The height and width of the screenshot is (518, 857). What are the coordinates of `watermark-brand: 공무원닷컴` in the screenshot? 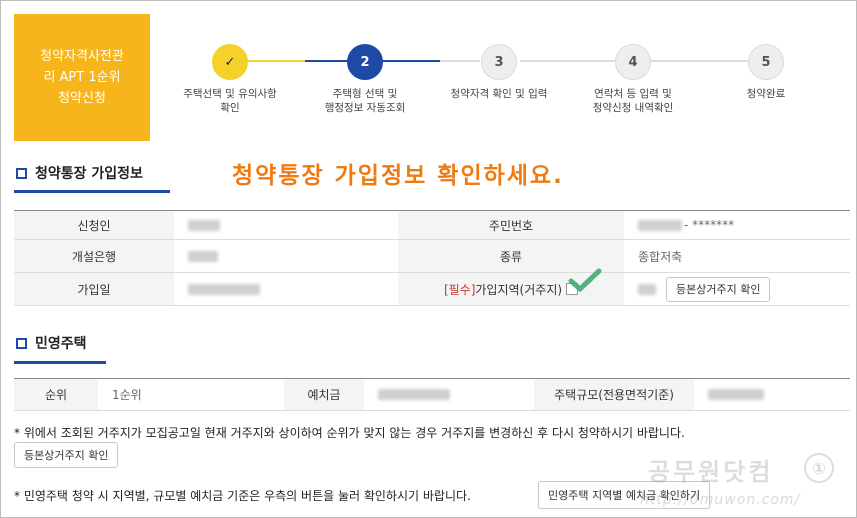 It's located at (711, 472).